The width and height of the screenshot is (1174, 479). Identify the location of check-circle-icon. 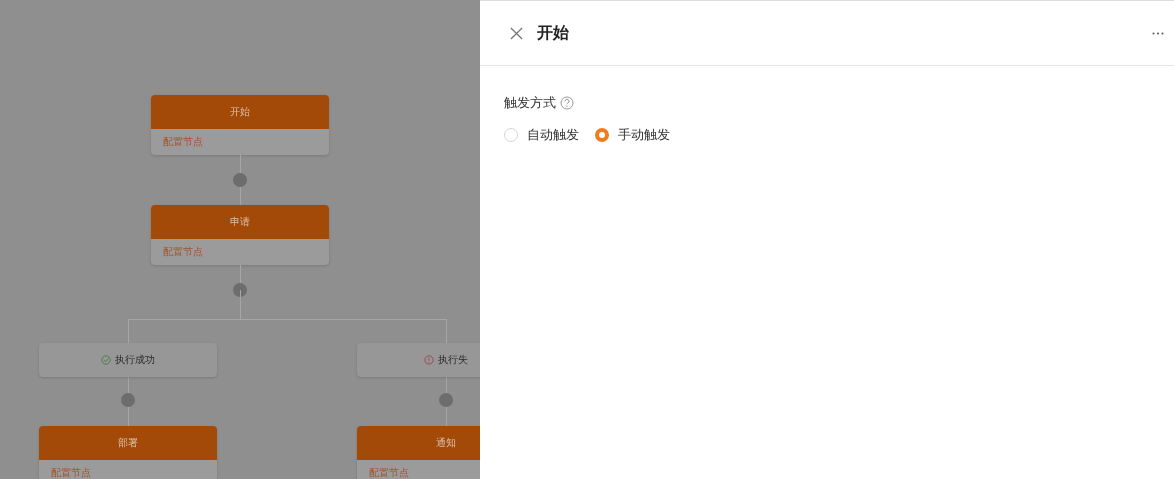
(106, 360).